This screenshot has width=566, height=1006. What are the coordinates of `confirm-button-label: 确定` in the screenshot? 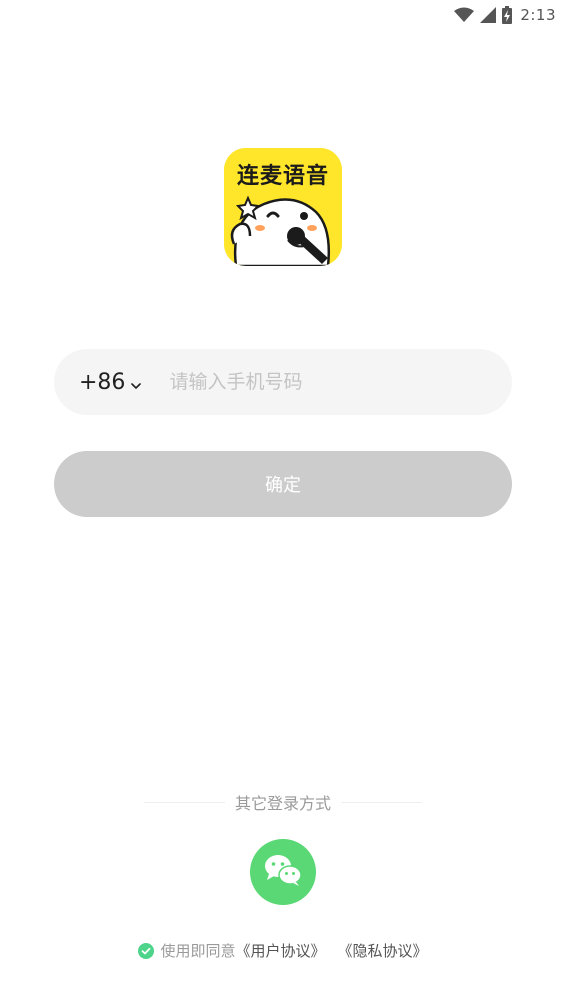 It's located at (283, 485).